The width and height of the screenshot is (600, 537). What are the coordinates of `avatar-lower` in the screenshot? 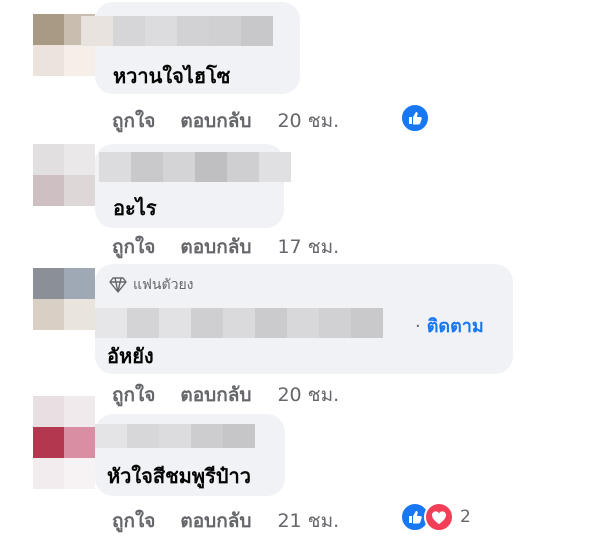 It's located at (64, 474).